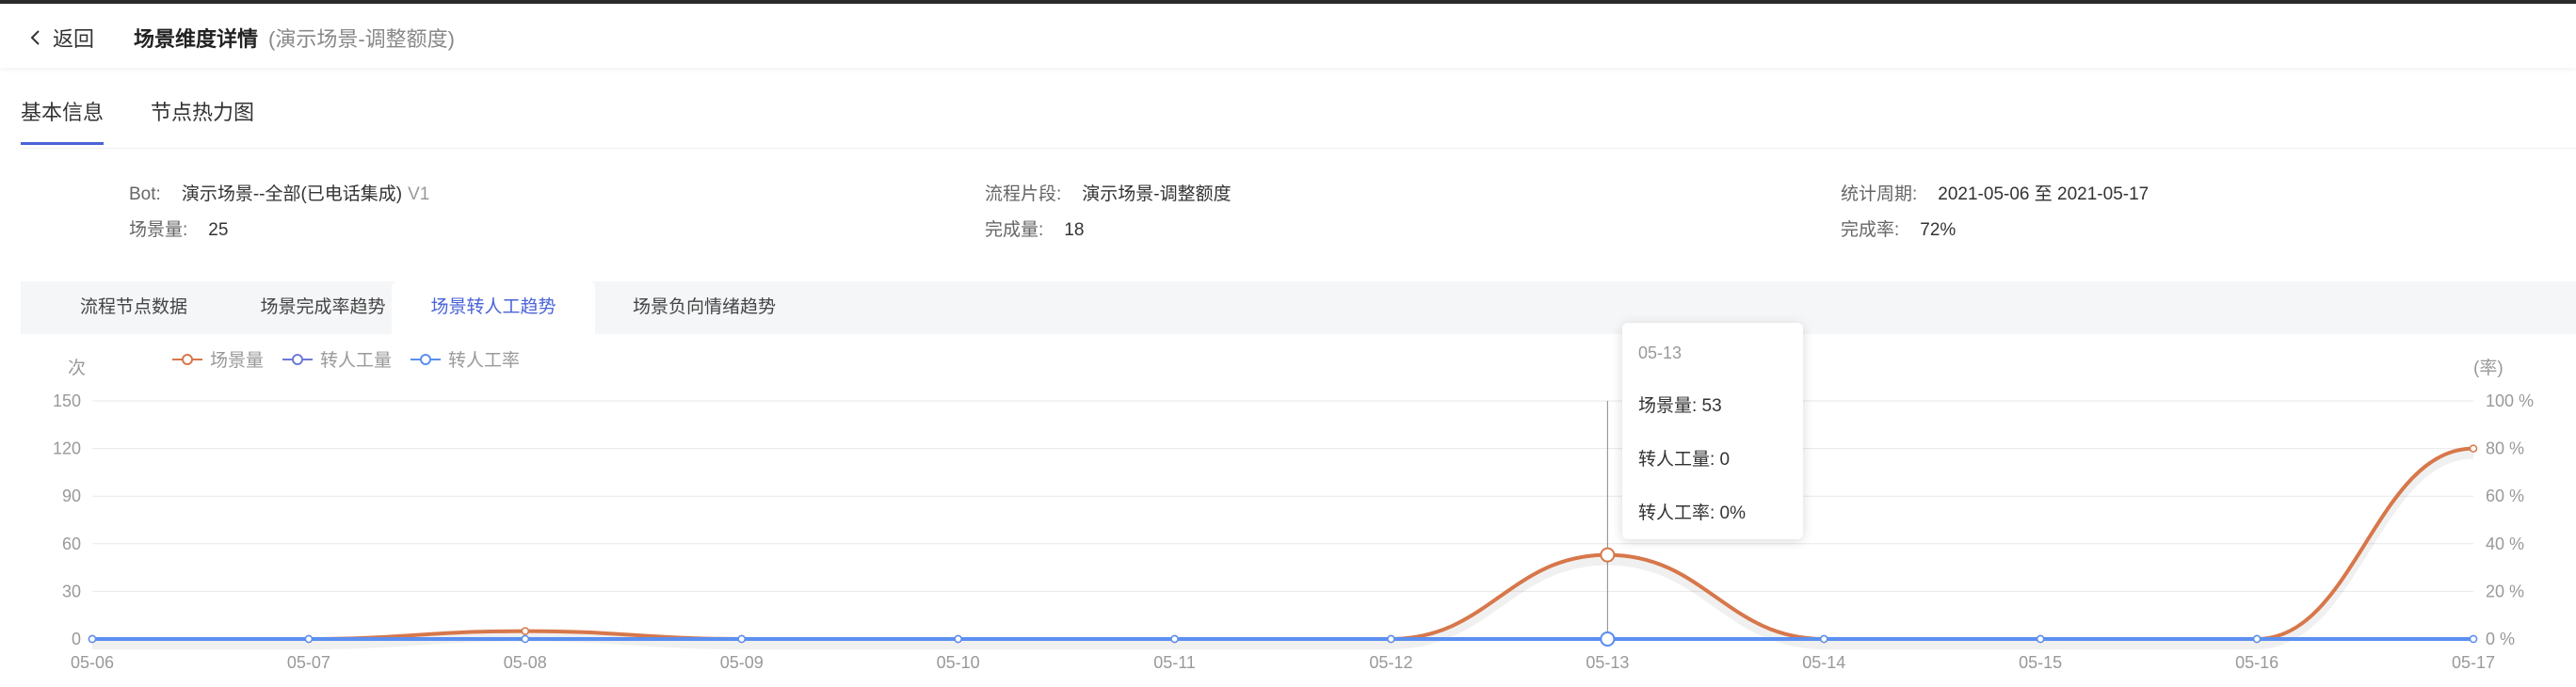 This screenshot has height=687, width=2576. I want to click on tab-negative-emotion-trend: 场景负向情绪趋势, so click(704, 307).